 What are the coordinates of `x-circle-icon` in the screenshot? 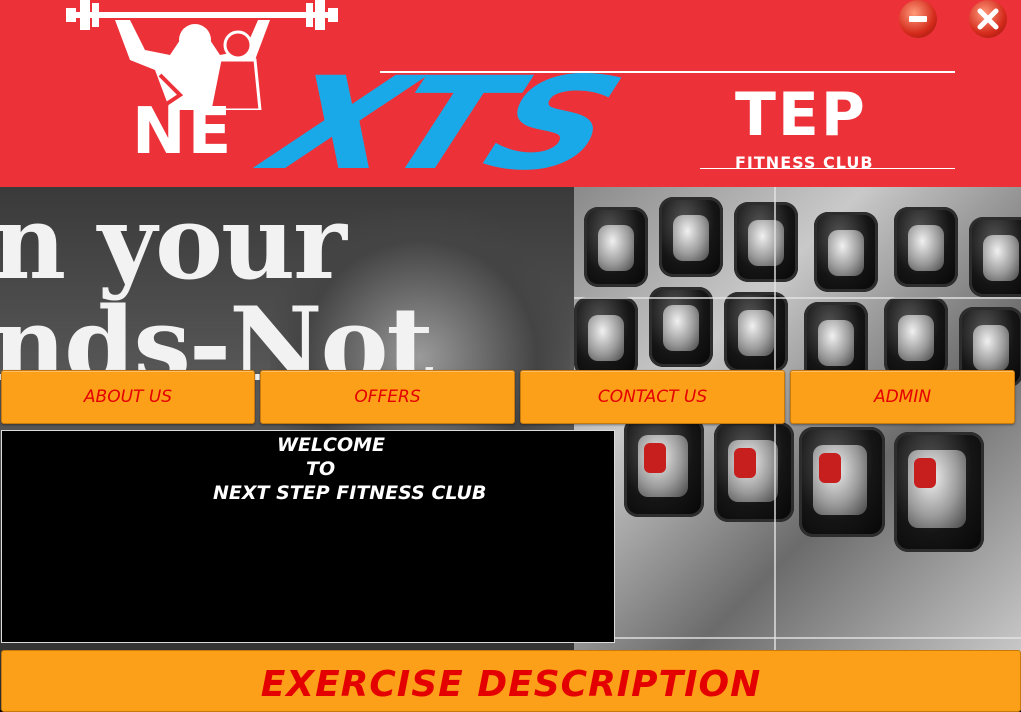 It's located at (988, 19).